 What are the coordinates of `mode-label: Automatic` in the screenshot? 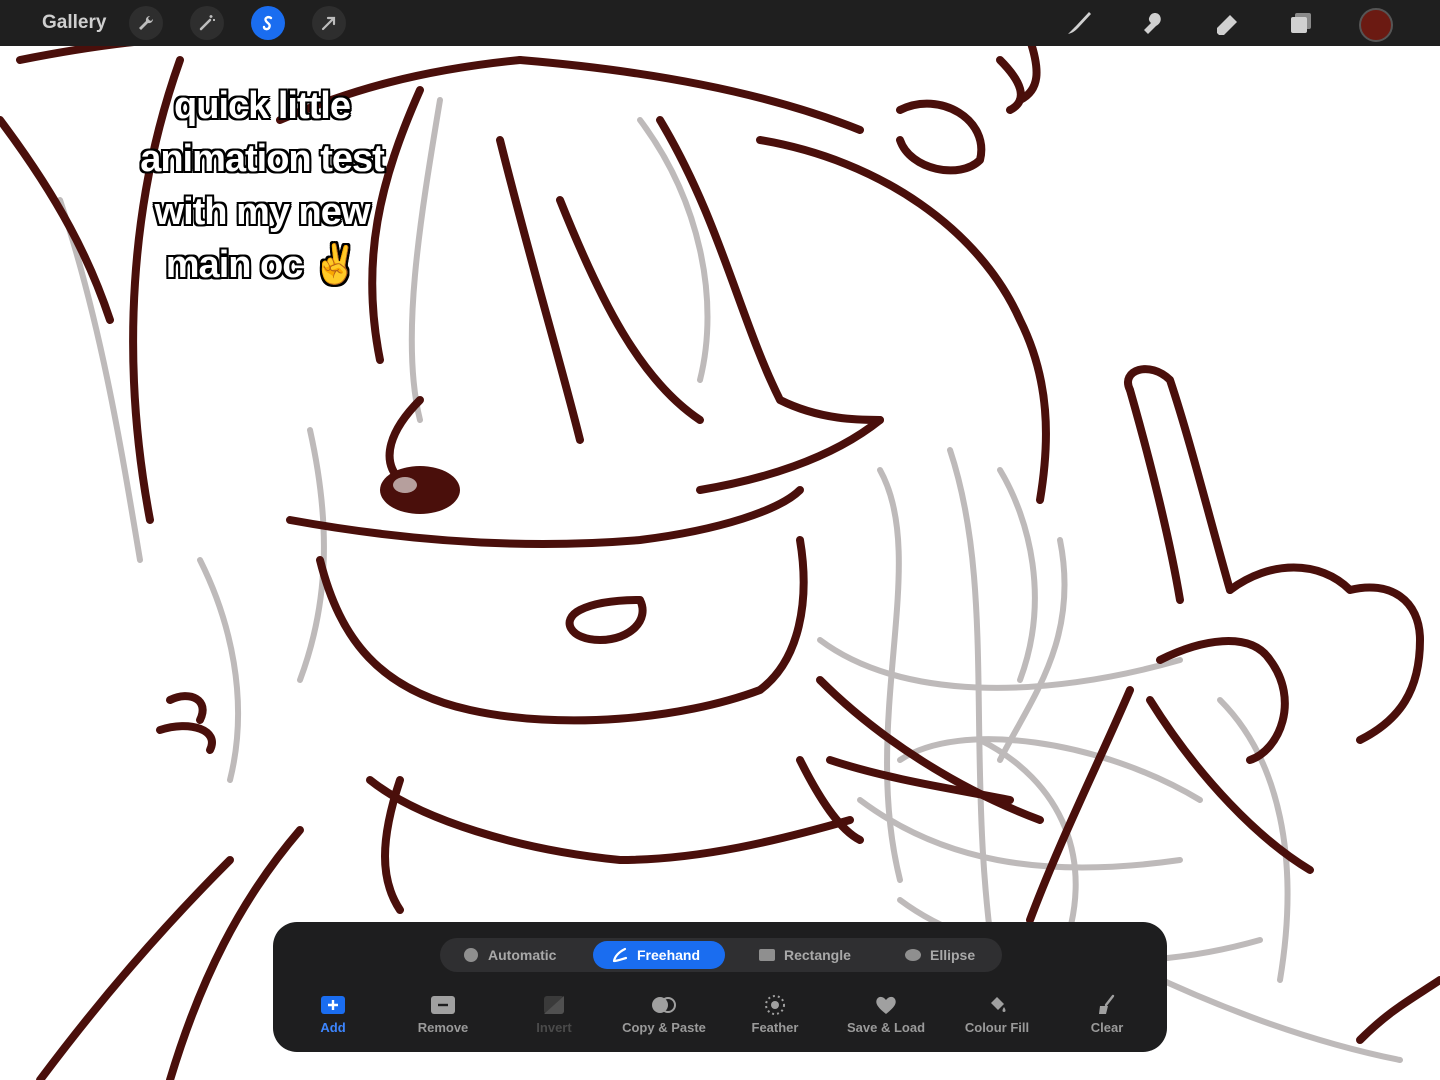 It's located at (522, 955).